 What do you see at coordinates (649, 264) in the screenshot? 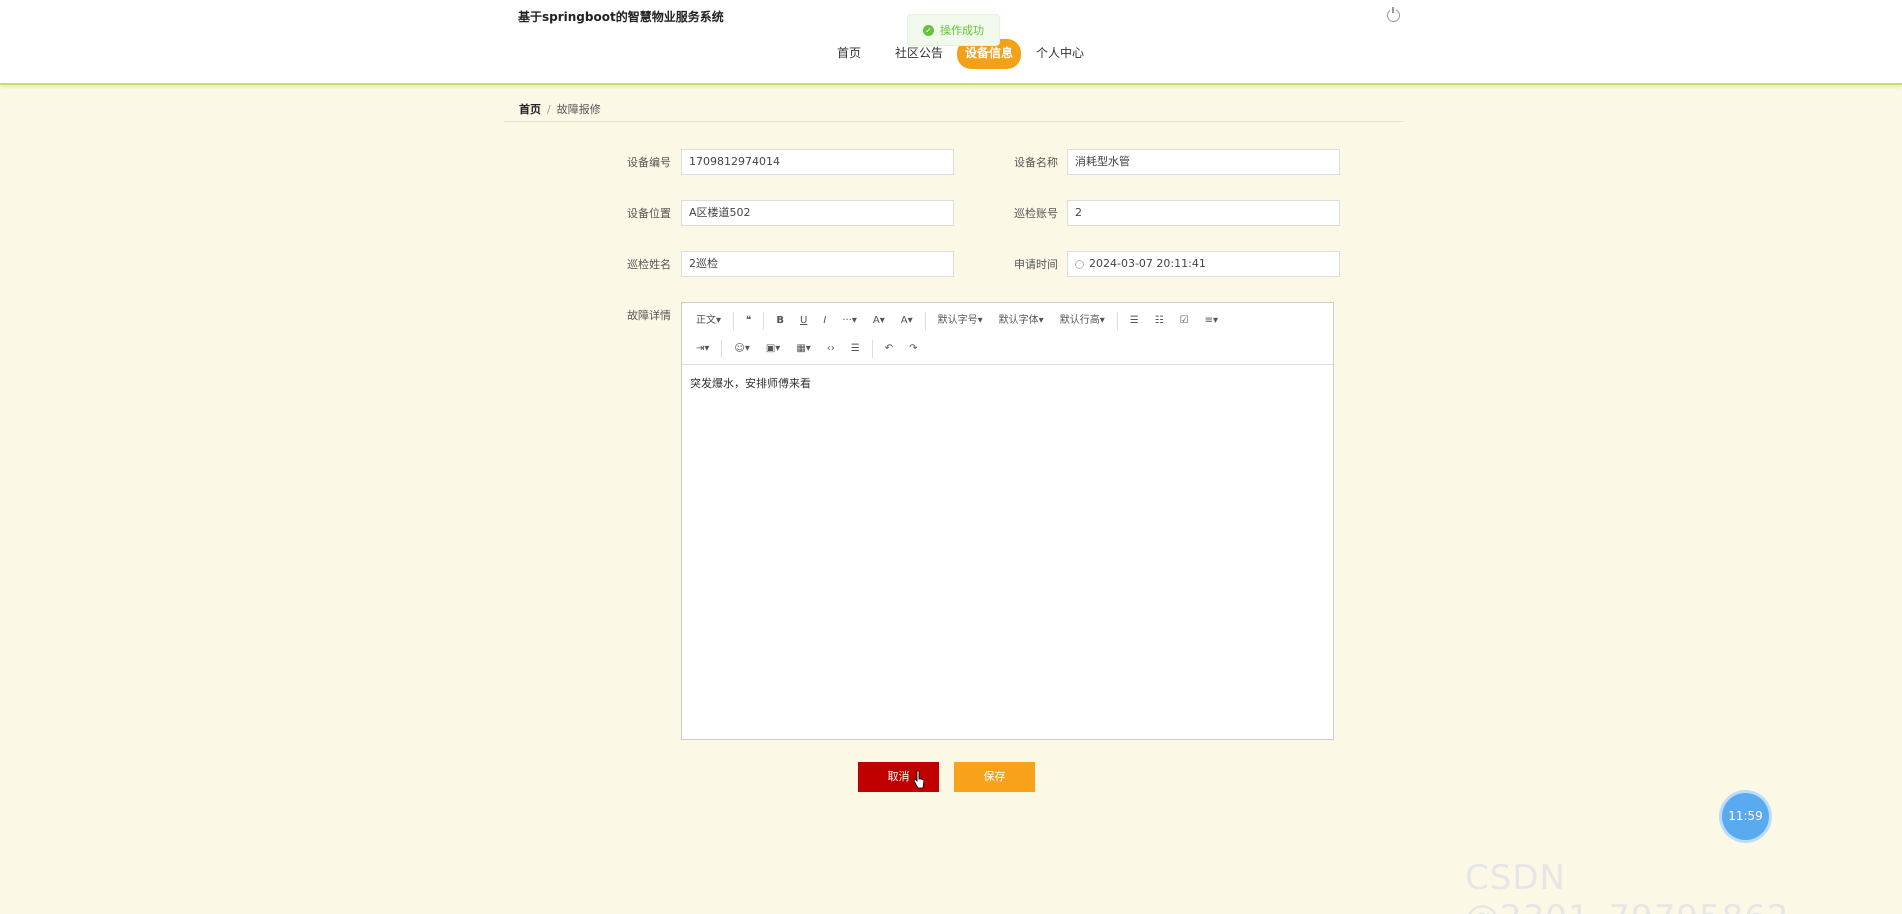
I see `inspector-name-label: 巡检姓名` at bounding box center [649, 264].